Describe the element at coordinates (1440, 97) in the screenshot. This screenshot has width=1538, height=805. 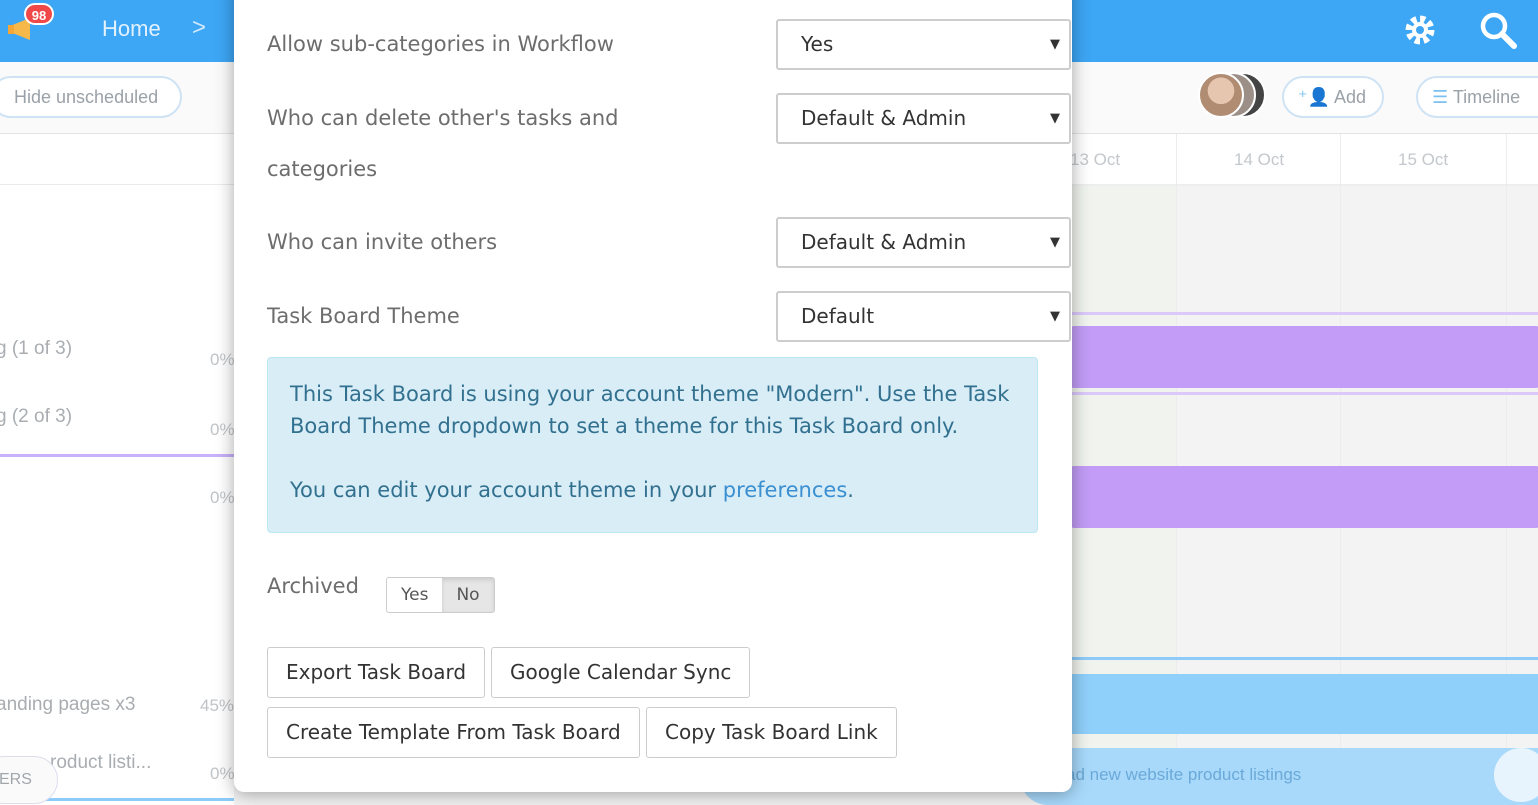
I see `timeline-icon: ☰` at that location.